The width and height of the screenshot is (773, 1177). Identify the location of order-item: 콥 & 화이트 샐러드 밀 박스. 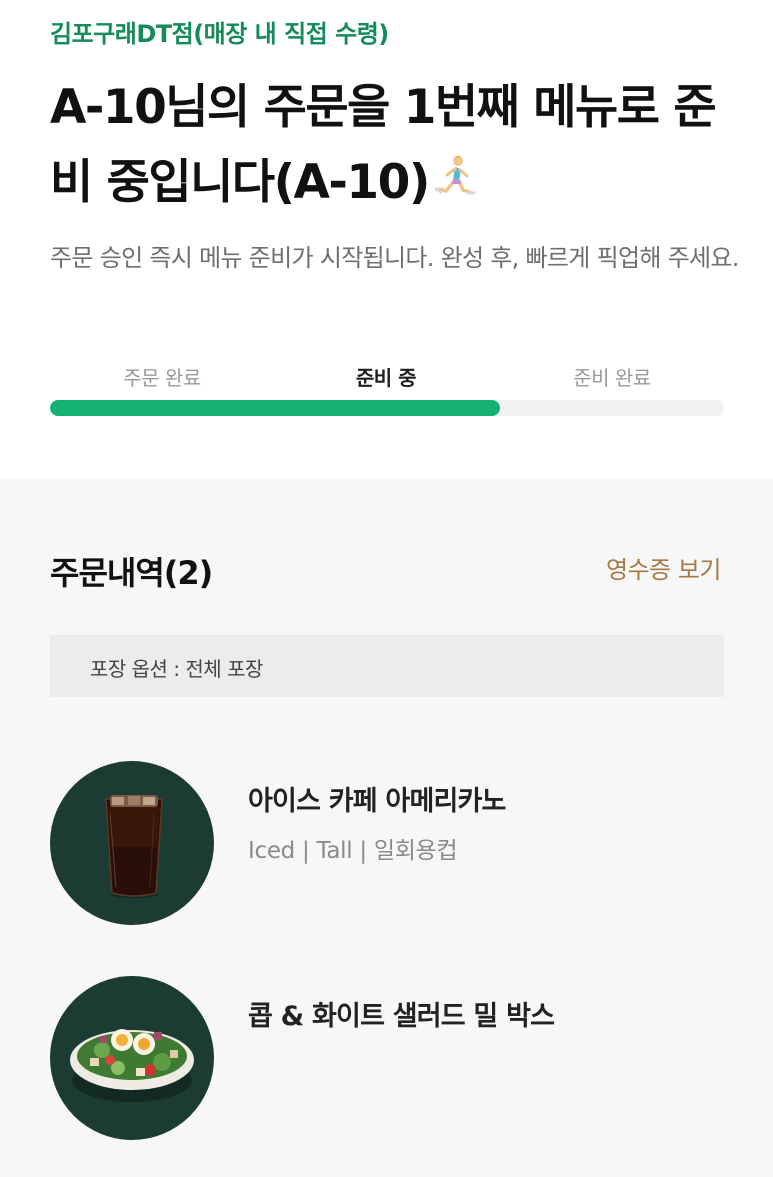
(387, 1059).